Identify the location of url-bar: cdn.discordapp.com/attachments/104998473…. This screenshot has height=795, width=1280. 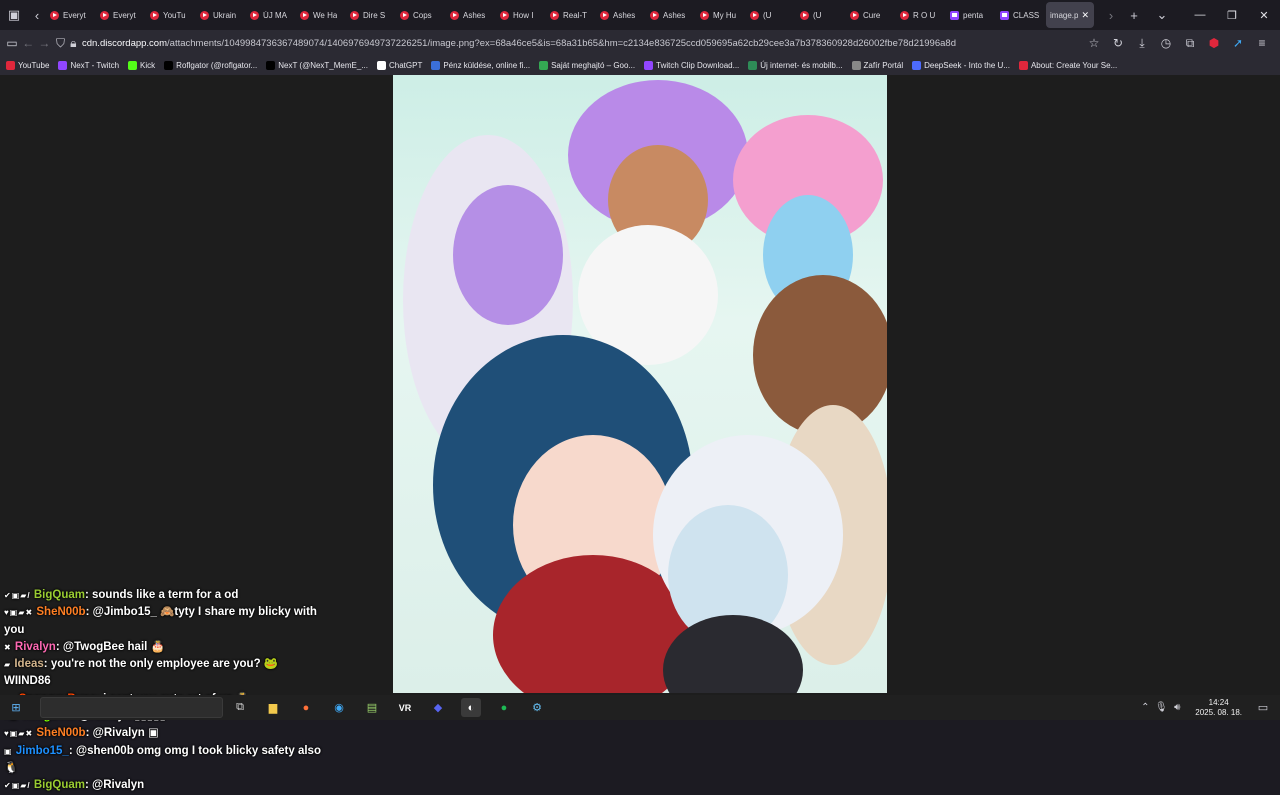
(582, 43).